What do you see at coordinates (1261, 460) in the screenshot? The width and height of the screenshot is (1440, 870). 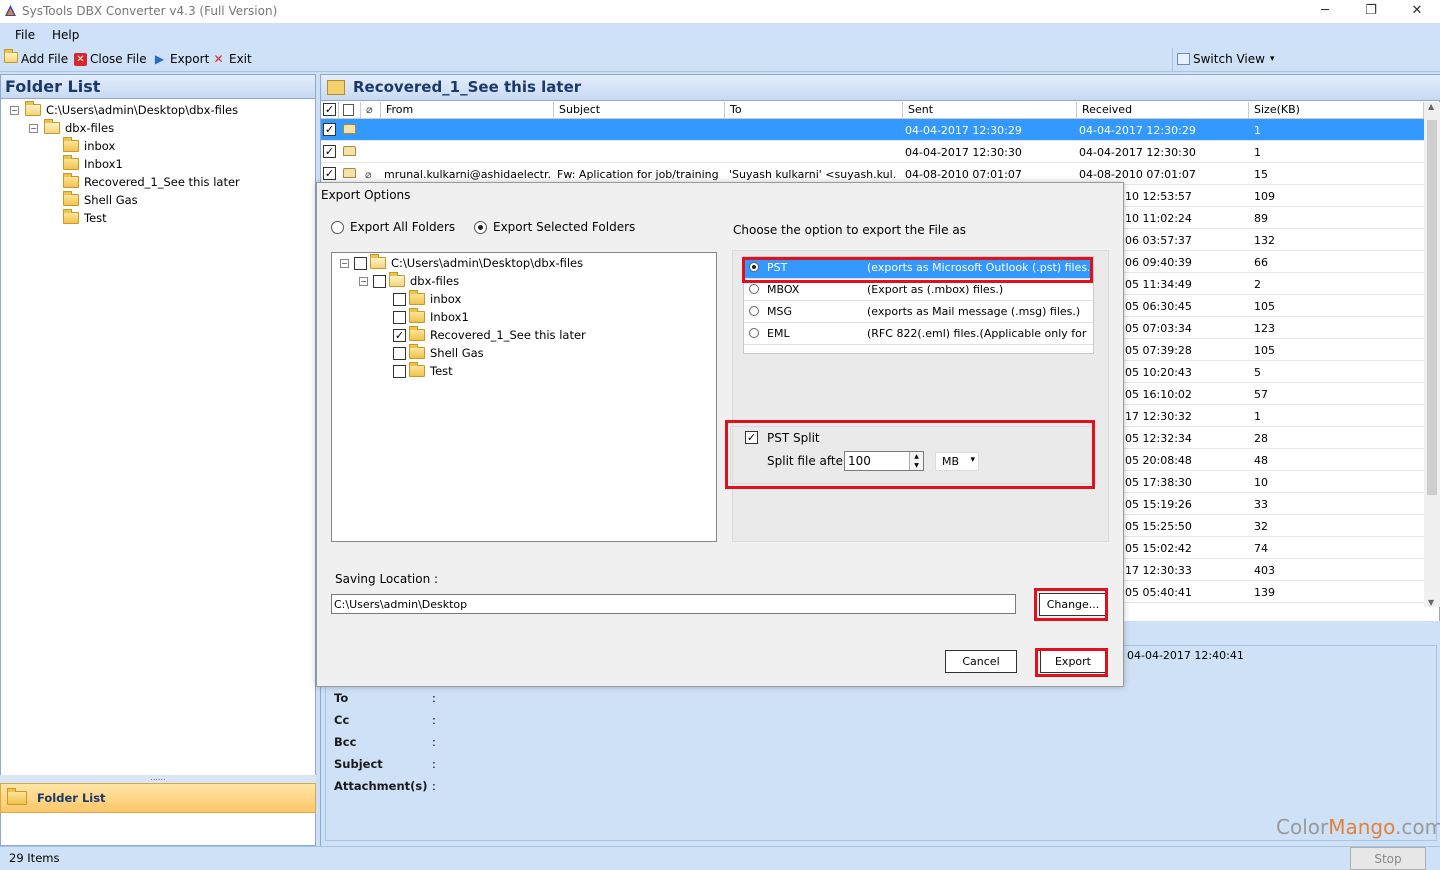 I see `size-cell: 48` at bounding box center [1261, 460].